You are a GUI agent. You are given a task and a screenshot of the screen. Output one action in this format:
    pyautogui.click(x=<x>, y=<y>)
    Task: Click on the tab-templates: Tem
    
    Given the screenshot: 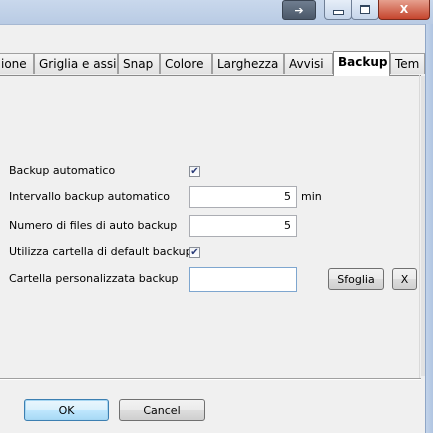 What is the action you would take?
    pyautogui.click(x=407, y=63)
    